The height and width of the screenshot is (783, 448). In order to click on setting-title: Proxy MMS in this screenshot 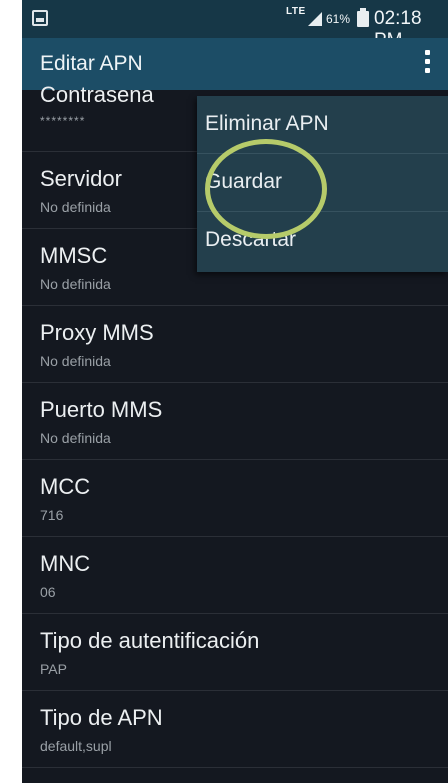, I will do `click(97, 332)`.